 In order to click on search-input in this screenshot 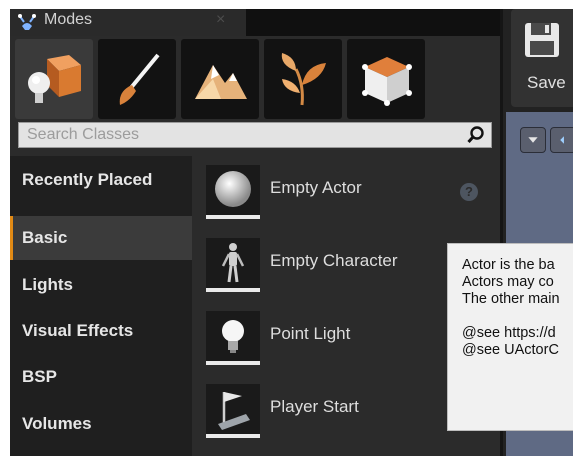, I will do `click(247, 135)`.